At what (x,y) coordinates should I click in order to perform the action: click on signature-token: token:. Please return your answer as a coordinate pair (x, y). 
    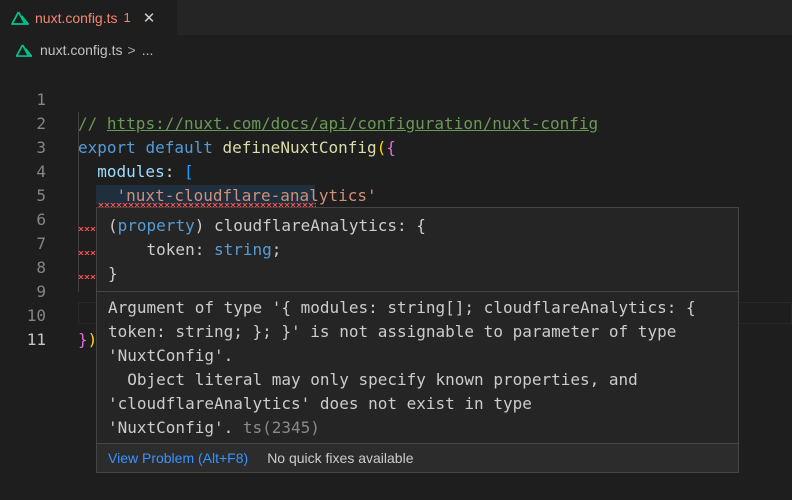
    Looking at the image, I should click on (161, 249).